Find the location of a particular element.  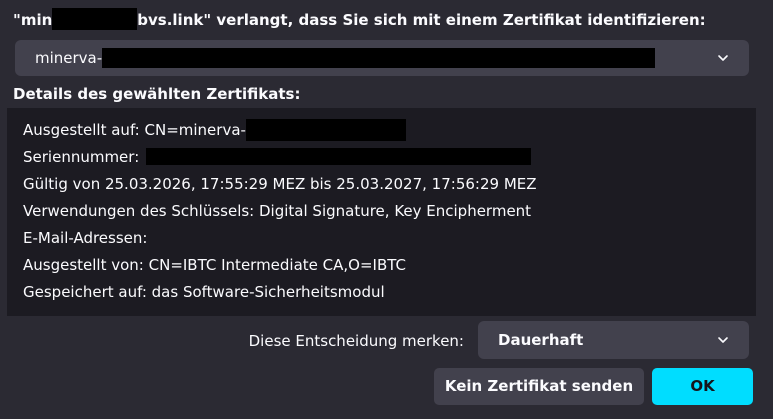

details-heading: Details des gewählten Zertifikats: is located at coordinates (157, 94).